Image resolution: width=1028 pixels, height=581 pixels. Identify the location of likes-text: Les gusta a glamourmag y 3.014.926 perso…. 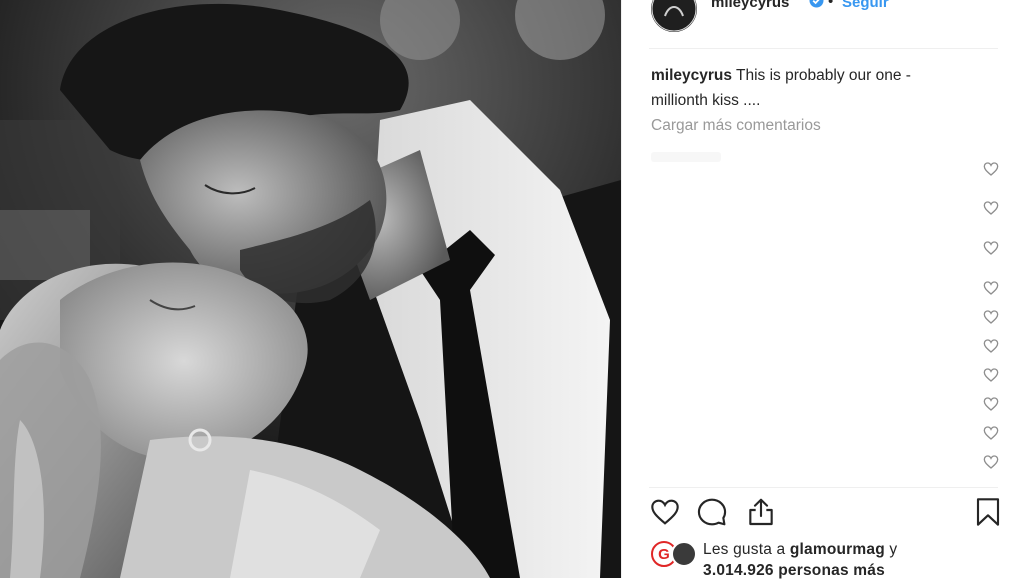
(800, 560).